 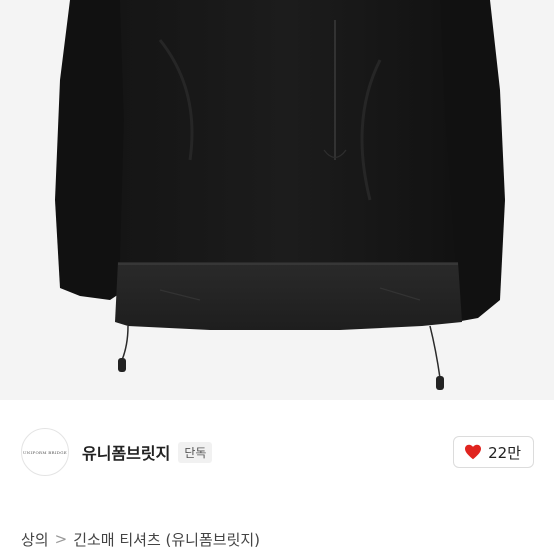 I want to click on like-count: 22만, so click(x=504, y=452).